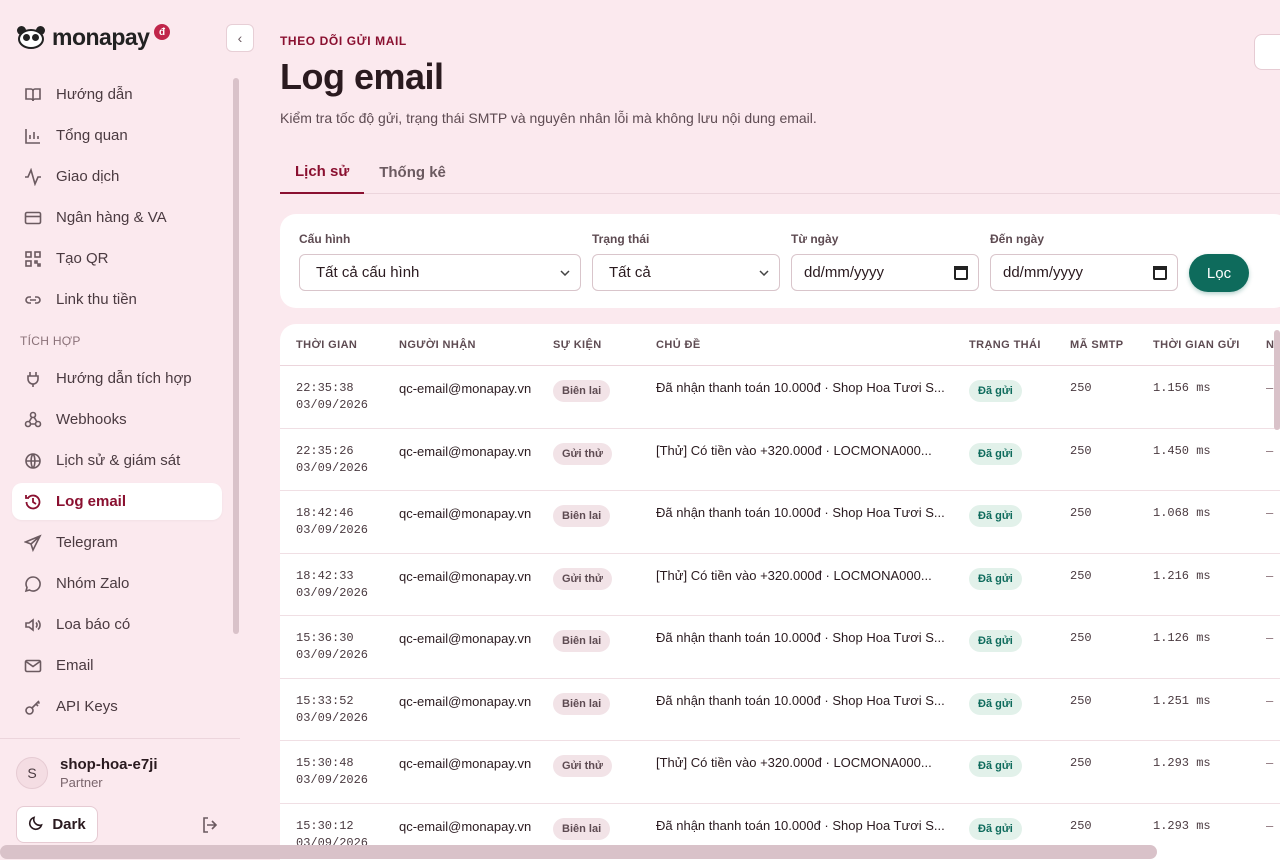 The height and width of the screenshot is (860, 1280). What do you see at coordinates (1097, 345) in the screenshot?
I see `column-header-smtp-code: MÃ SMTP` at bounding box center [1097, 345].